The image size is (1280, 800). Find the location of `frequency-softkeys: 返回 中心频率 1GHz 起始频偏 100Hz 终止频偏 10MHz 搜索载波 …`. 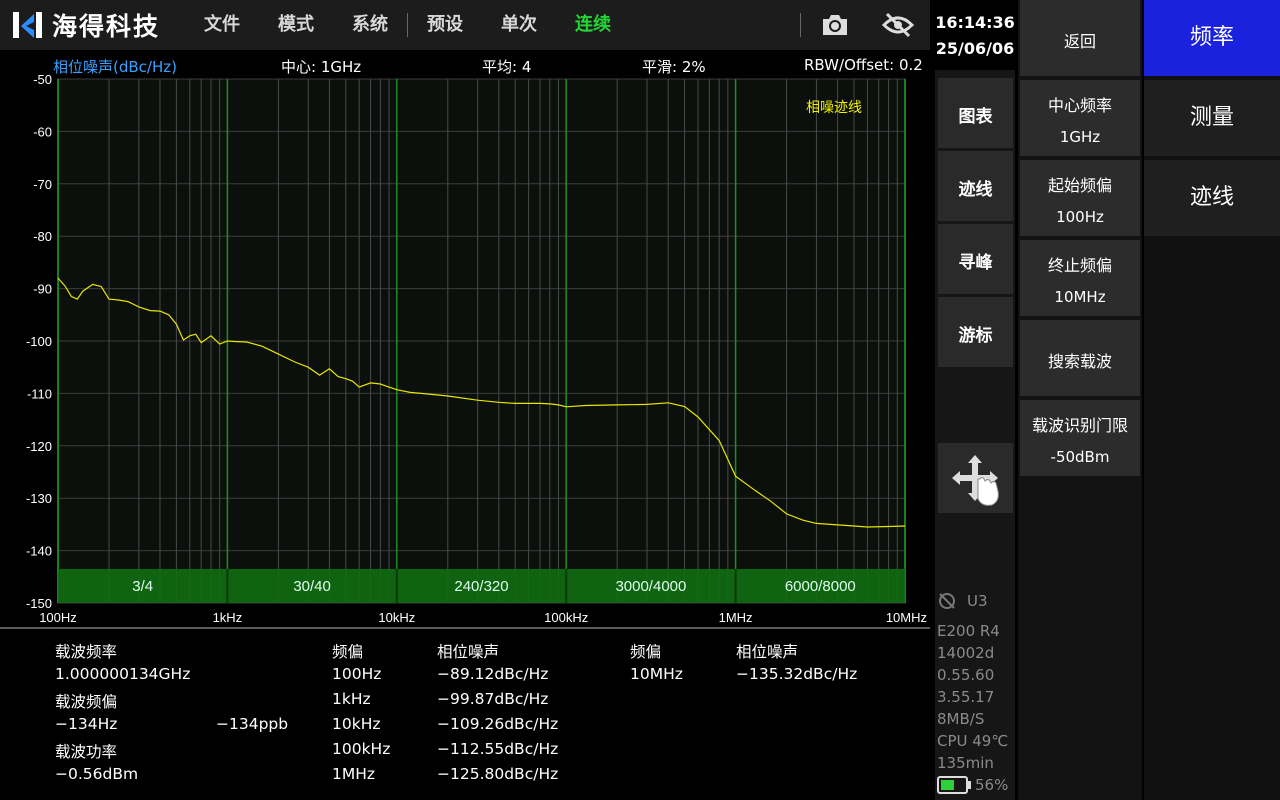

frequency-softkeys: 返回 中心频率 1GHz 起始频偏 100Hz 终止频偏 10MHz 搜索载波 … is located at coordinates (1080, 400).